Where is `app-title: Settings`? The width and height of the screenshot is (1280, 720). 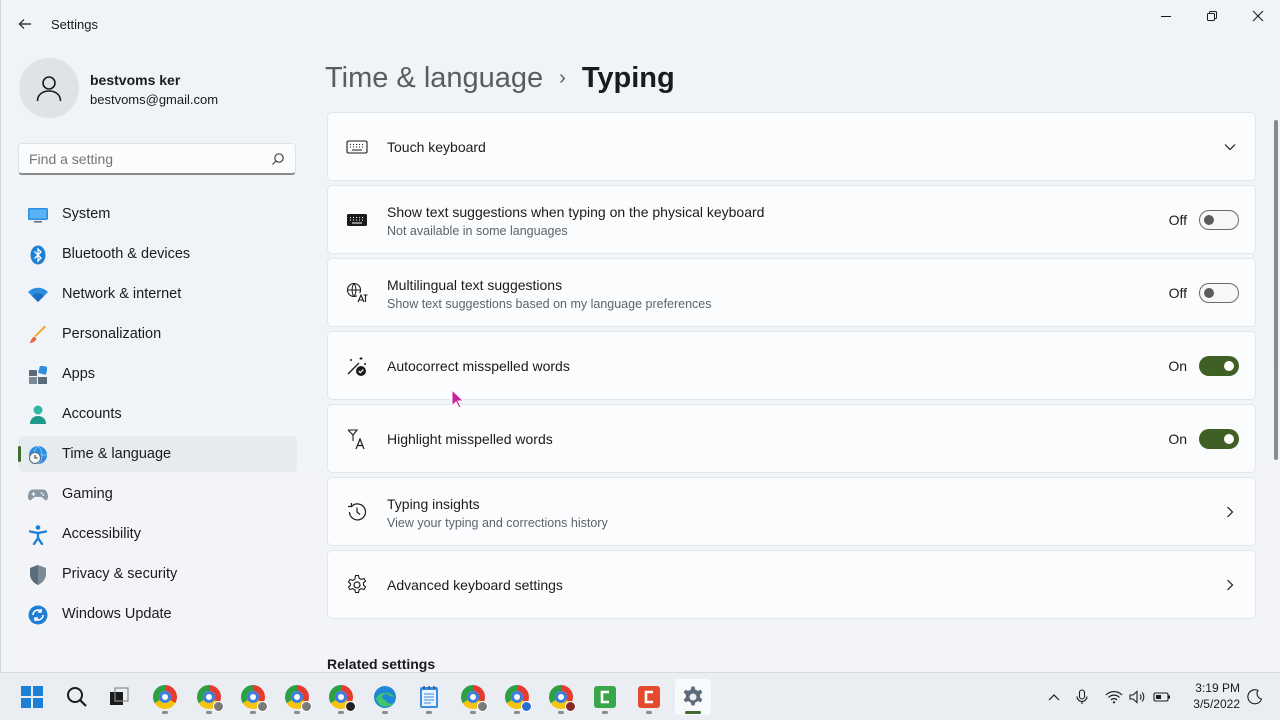
app-title: Settings is located at coordinates (74, 24).